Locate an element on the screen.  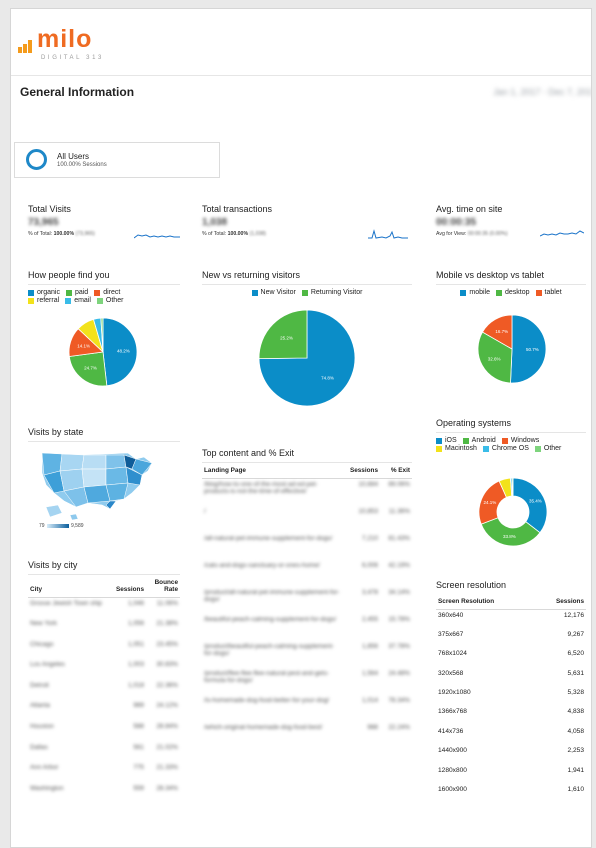
col-screen-resolution: Screen Resolution is located at coordinates (485, 602).